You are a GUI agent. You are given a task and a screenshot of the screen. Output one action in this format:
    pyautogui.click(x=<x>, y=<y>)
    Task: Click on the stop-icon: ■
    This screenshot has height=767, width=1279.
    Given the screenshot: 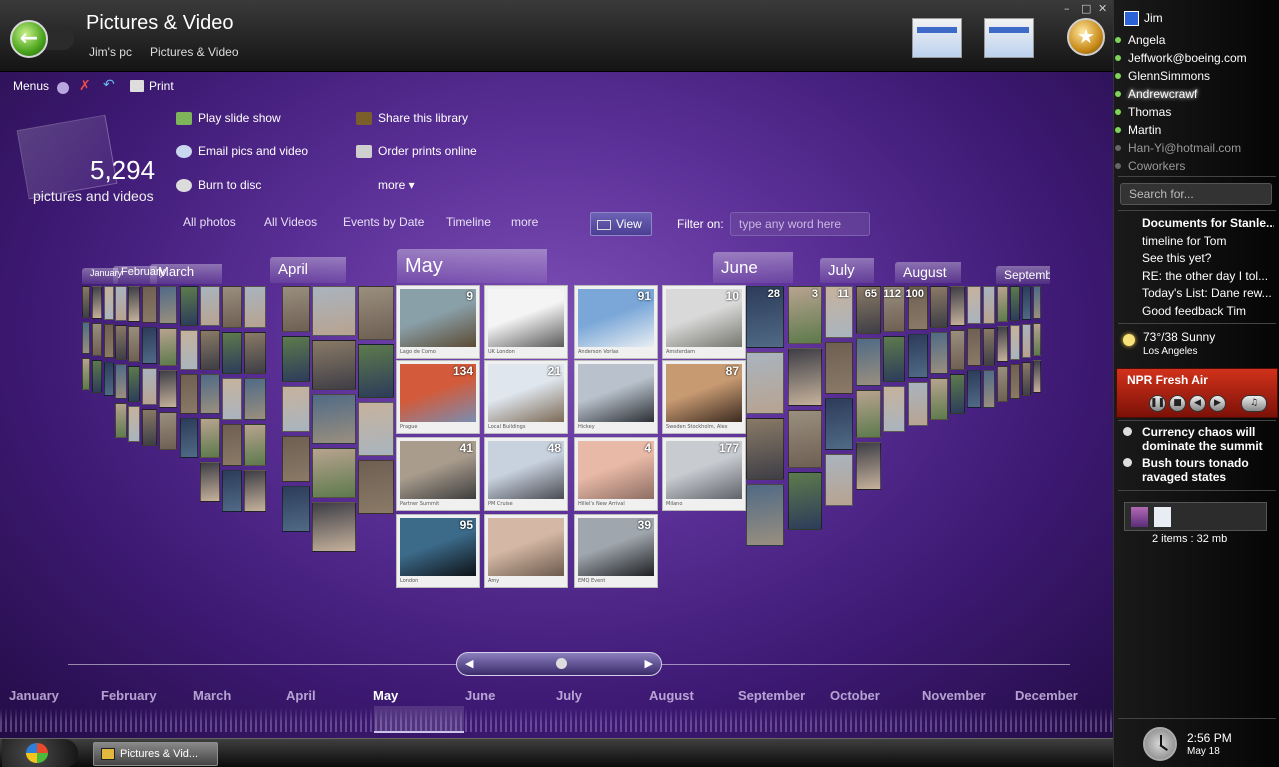 What is the action you would take?
    pyautogui.click(x=1177, y=403)
    